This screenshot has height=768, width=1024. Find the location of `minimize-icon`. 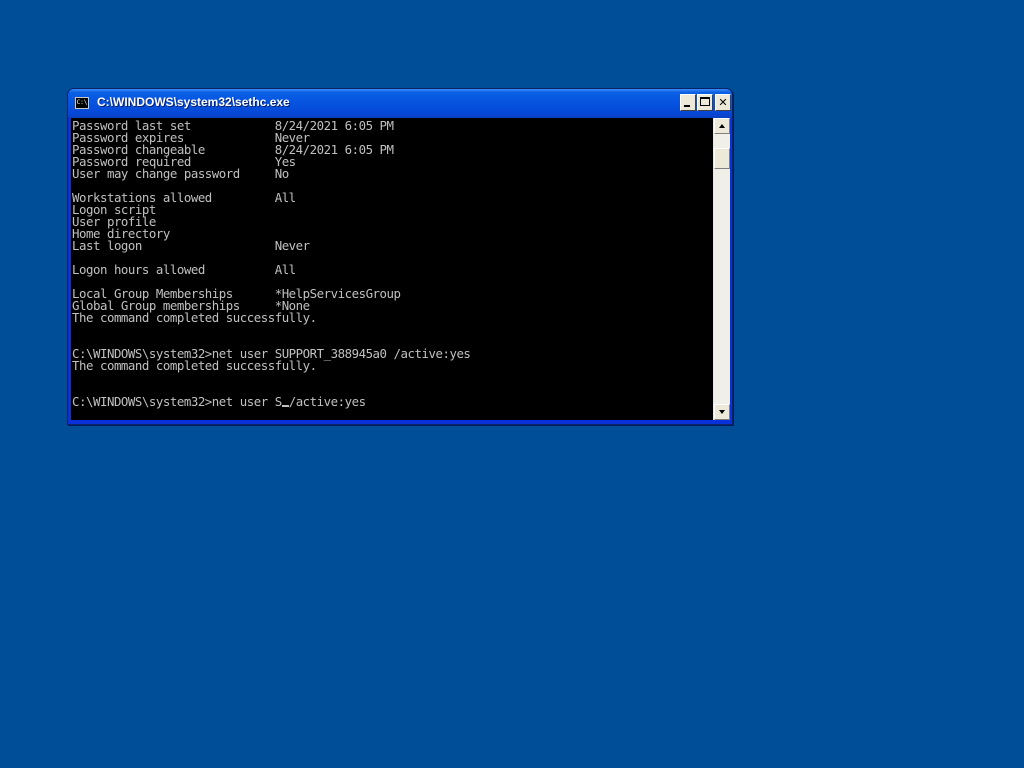

minimize-icon is located at coordinates (687, 106).